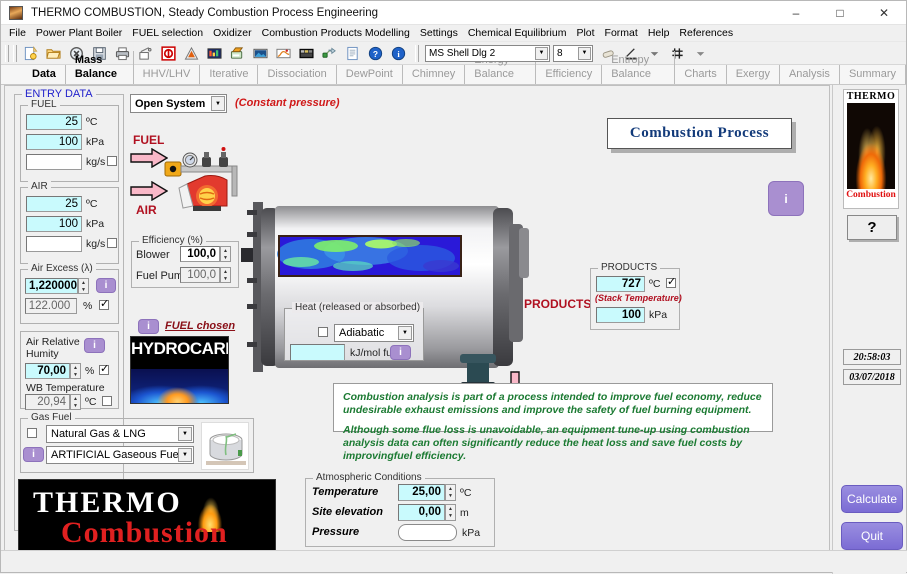 Image resolution: width=907 pixels, height=574 pixels. Describe the element at coordinates (200, 326) in the screenshot. I see `fuel-chosen-link: FUEL chosen` at that location.